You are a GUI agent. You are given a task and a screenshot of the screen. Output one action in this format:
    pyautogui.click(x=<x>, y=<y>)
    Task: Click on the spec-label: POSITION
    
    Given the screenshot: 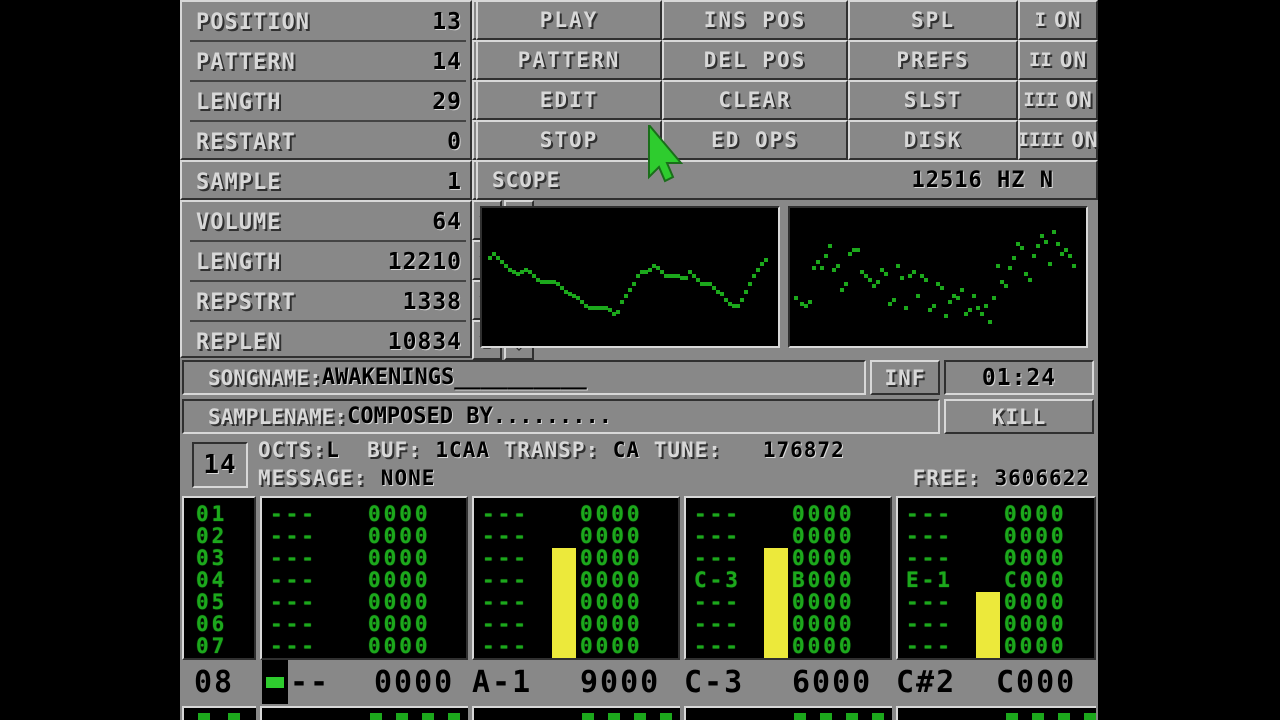 What is the action you would take?
    pyautogui.click(x=253, y=22)
    